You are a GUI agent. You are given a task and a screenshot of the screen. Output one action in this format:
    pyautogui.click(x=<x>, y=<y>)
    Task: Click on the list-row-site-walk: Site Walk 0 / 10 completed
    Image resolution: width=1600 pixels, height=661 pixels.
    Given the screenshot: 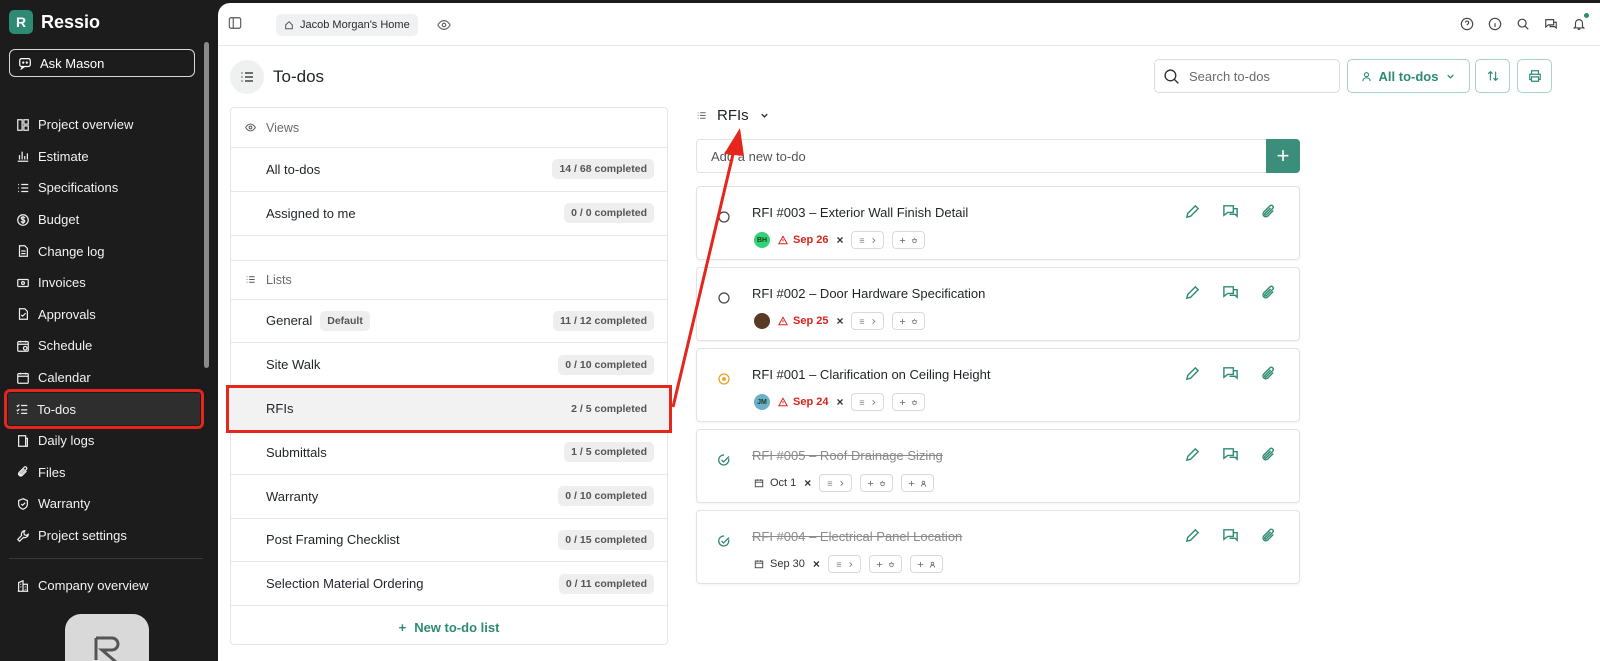 What is the action you would take?
    pyautogui.click(x=449, y=365)
    